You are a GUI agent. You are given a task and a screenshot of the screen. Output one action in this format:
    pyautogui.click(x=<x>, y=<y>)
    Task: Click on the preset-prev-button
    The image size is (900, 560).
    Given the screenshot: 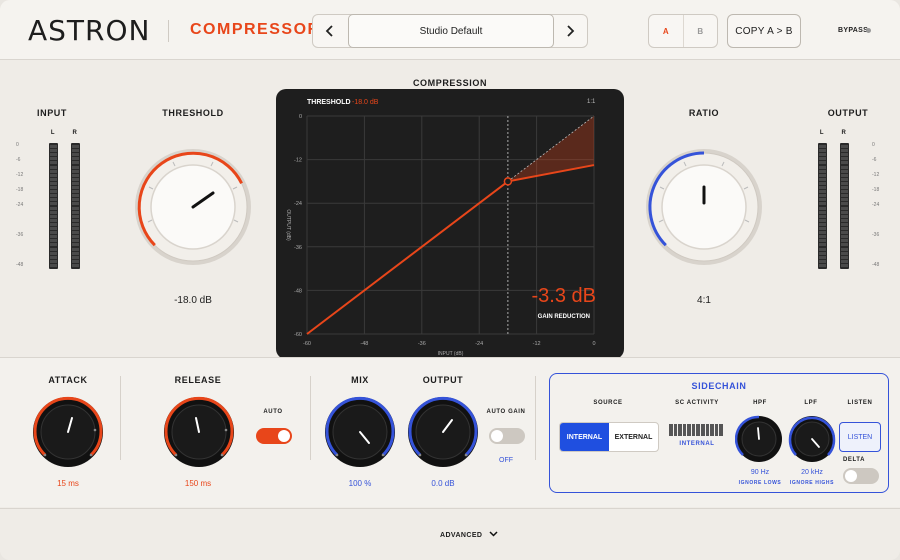 What is the action you would take?
    pyautogui.click(x=330, y=31)
    